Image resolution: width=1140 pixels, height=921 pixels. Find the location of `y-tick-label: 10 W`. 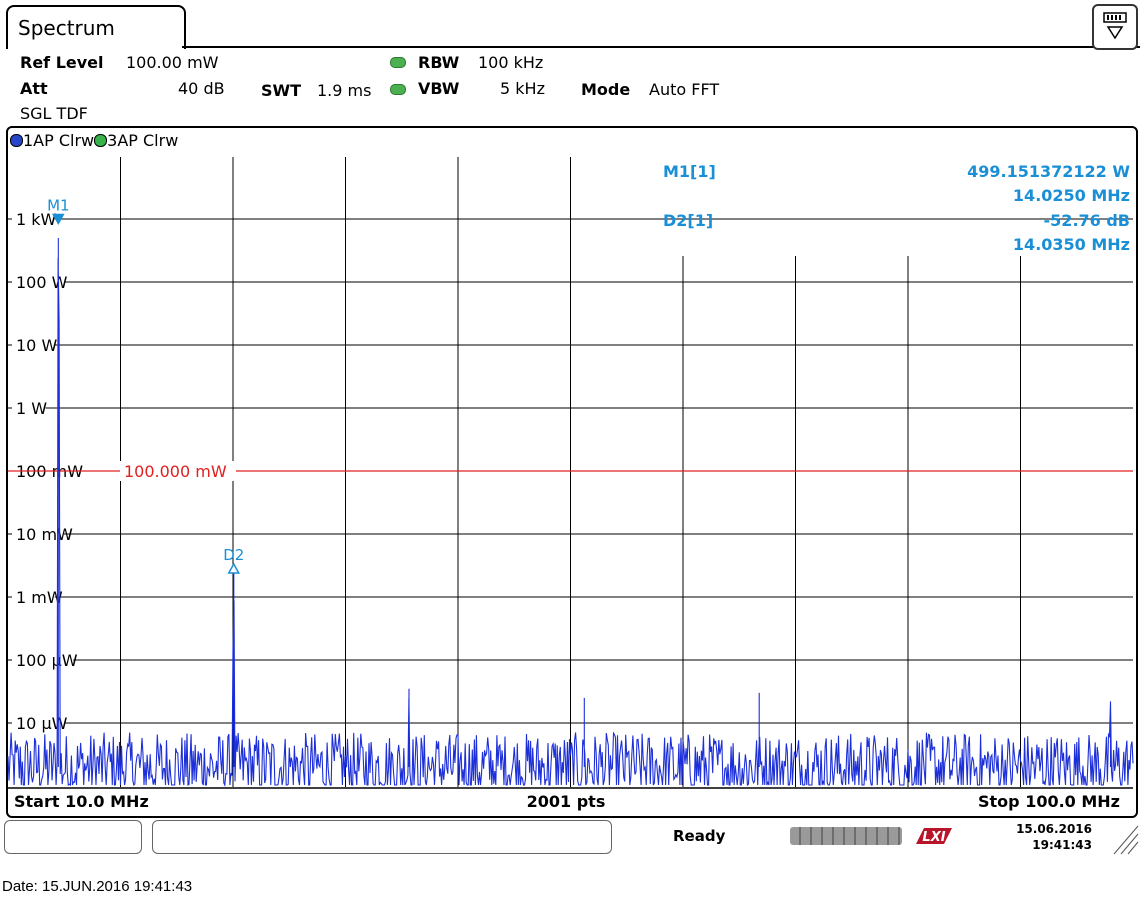

y-tick-label: 10 W is located at coordinates (36, 345).